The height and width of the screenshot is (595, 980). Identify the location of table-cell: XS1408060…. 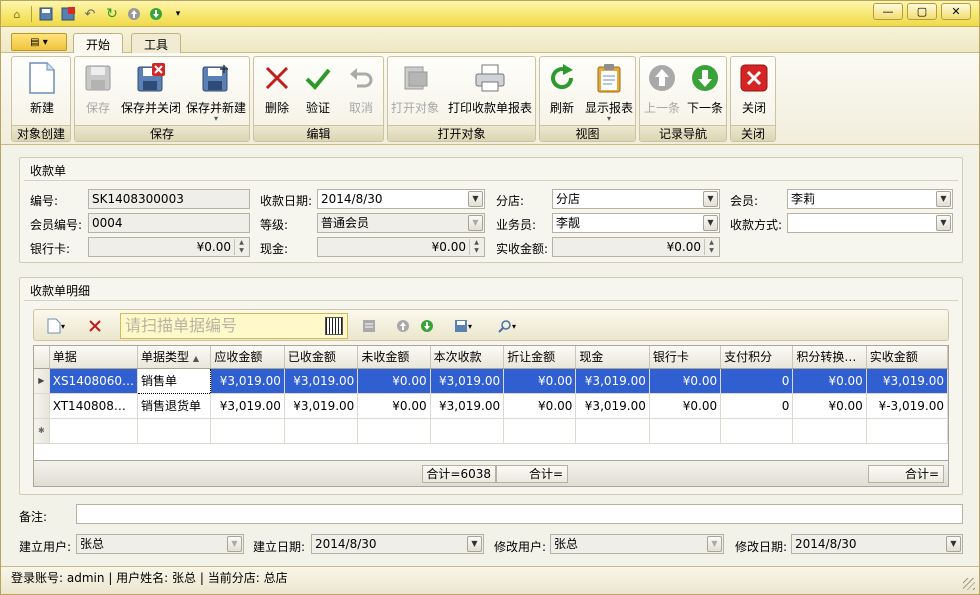
(94, 381).